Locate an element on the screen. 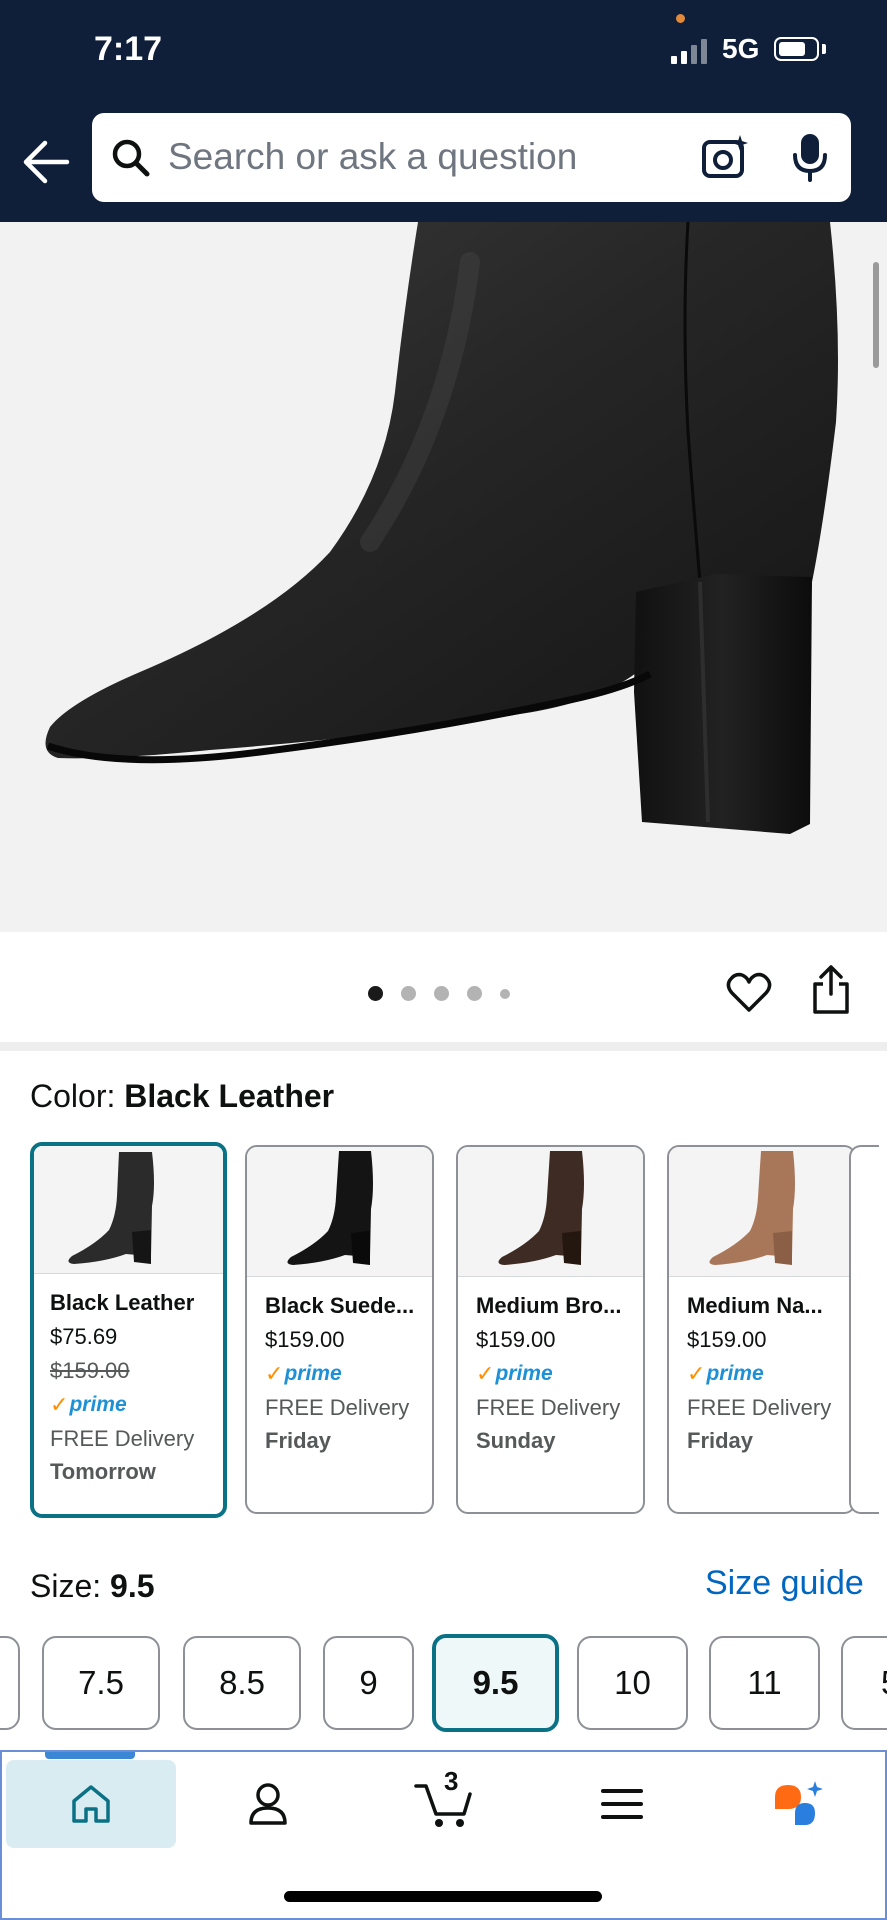 Image resolution: width=887 pixels, height=1920 pixels. size-option-7-5: 7.5 is located at coordinates (101, 1683).